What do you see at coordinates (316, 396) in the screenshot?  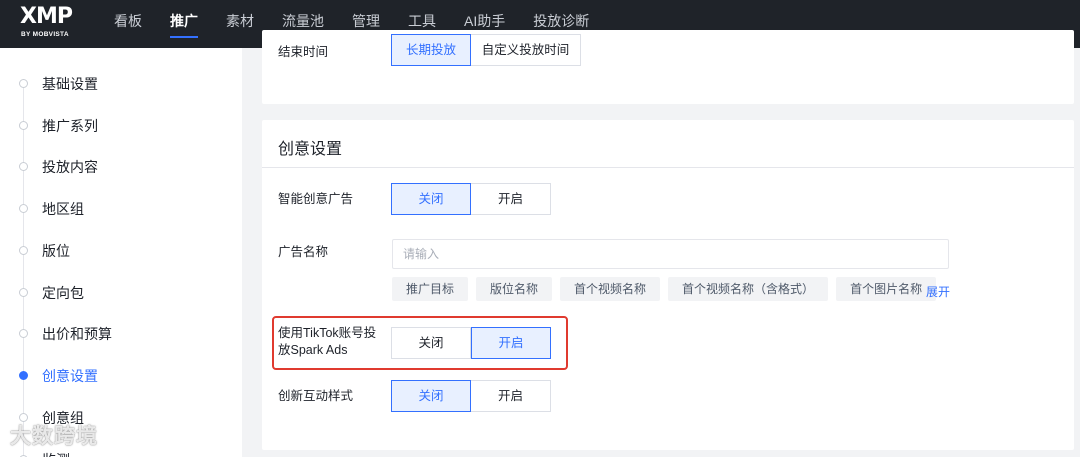 I see `interactive-style-label: 创新互动样式` at bounding box center [316, 396].